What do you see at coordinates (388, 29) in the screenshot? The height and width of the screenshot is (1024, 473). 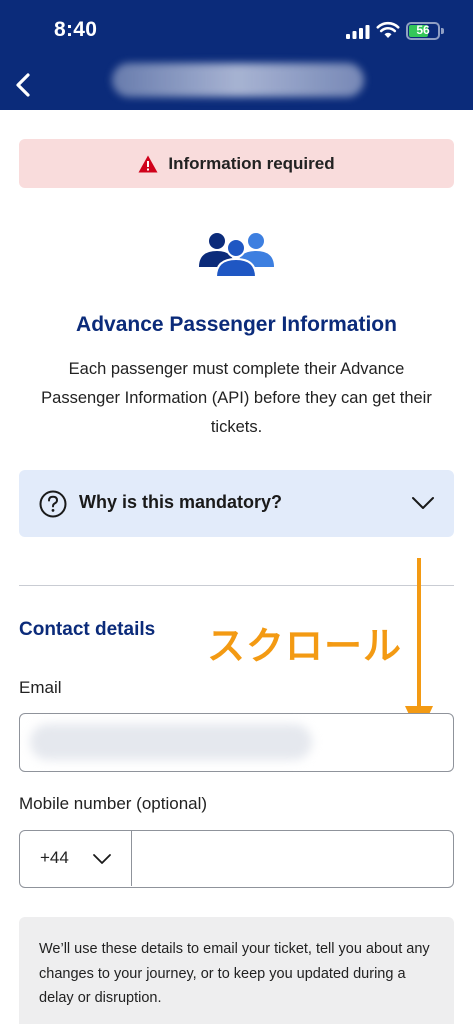 I see `wifi-icon` at bounding box center [388, 29].